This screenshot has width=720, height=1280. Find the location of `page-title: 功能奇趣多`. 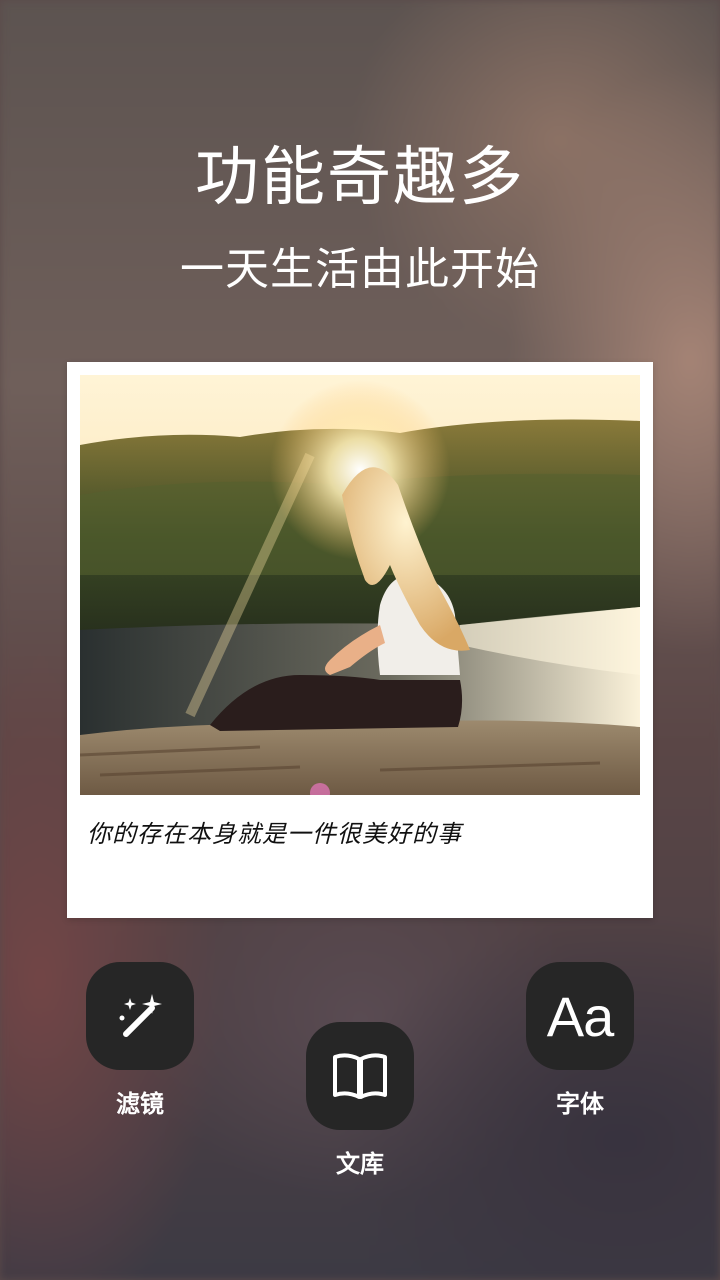

page-title: 功能奇趣多 is located at coordinates (360, 178).